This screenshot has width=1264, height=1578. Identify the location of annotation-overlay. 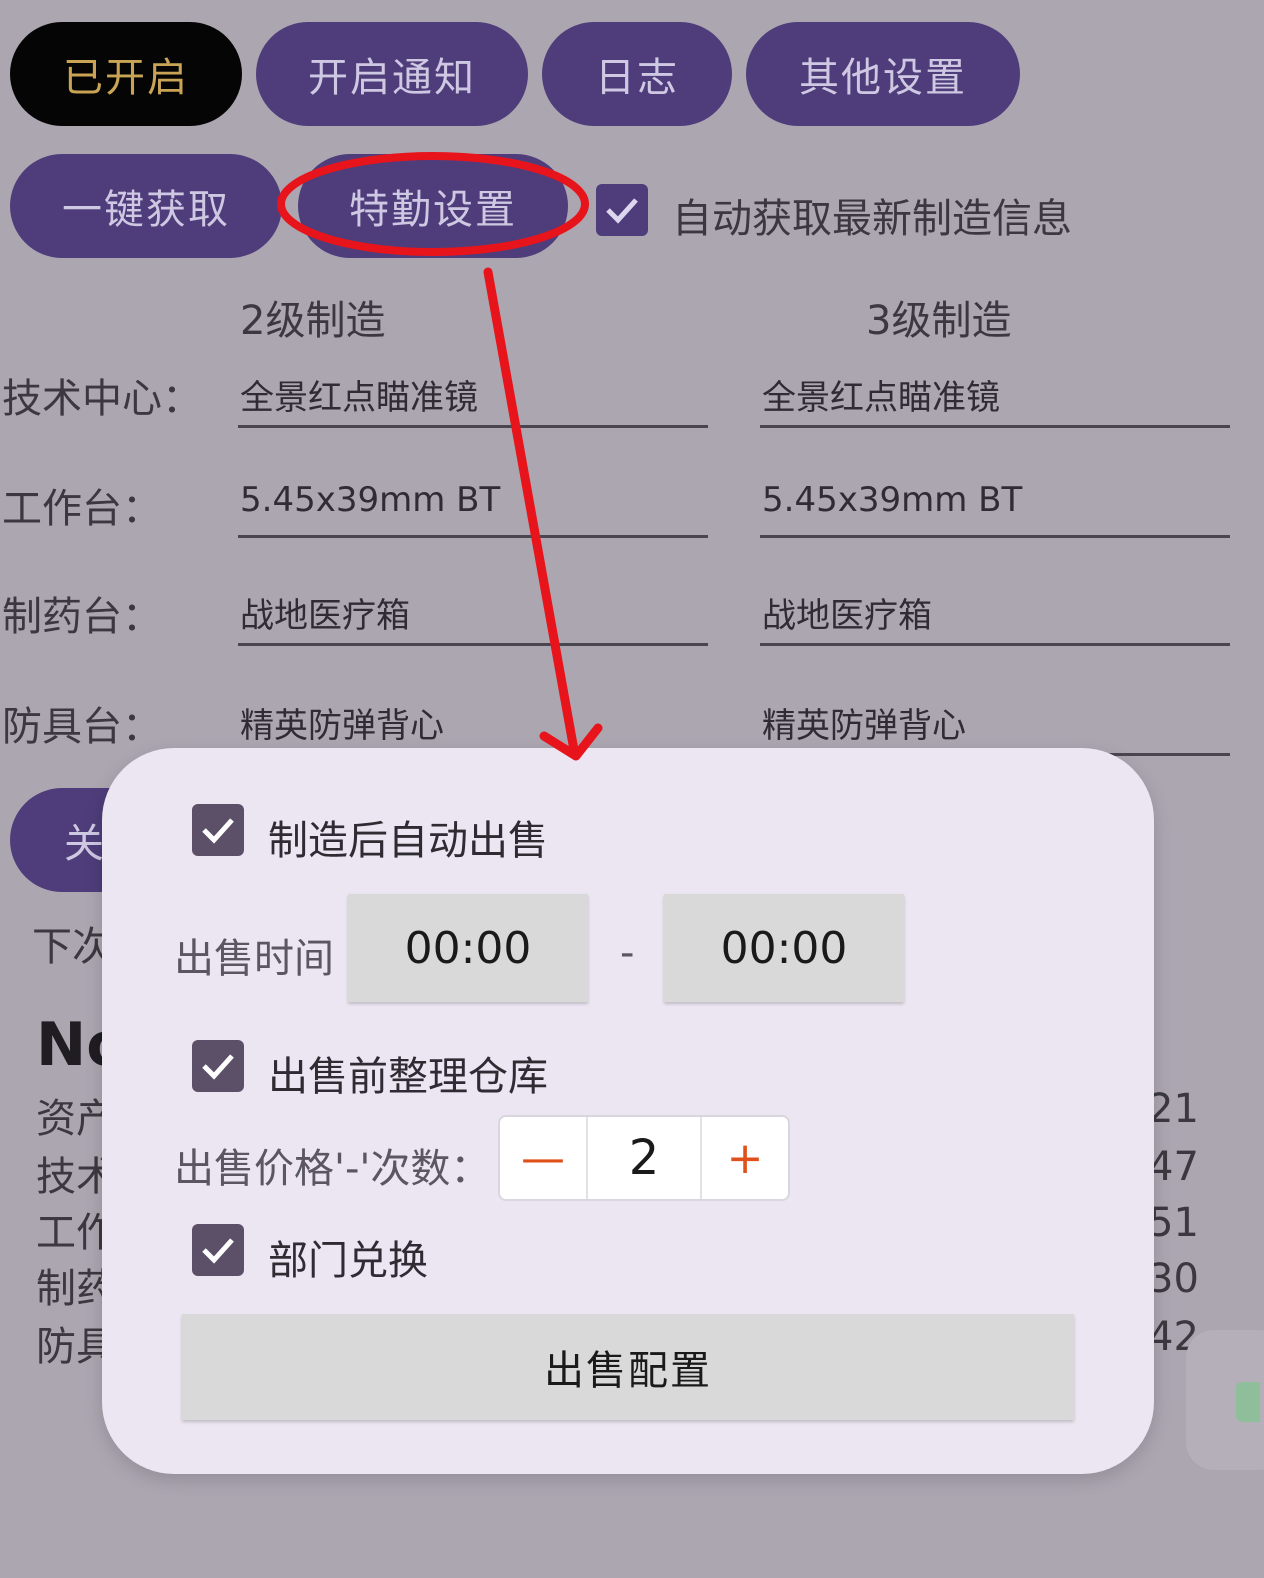
(440, 456).